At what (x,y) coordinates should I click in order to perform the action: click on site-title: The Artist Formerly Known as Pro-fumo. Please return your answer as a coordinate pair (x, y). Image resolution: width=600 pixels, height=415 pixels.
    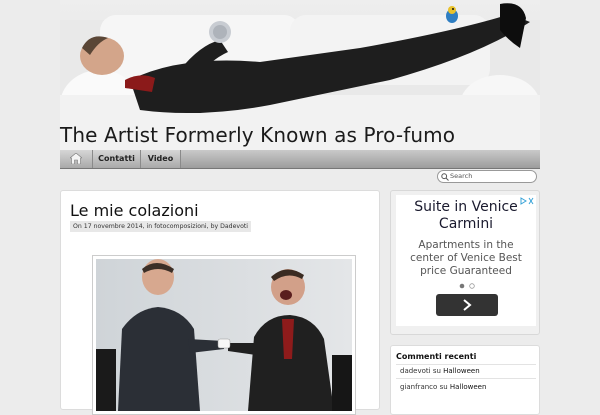
    Looking at the image, I should click on (257, 135).